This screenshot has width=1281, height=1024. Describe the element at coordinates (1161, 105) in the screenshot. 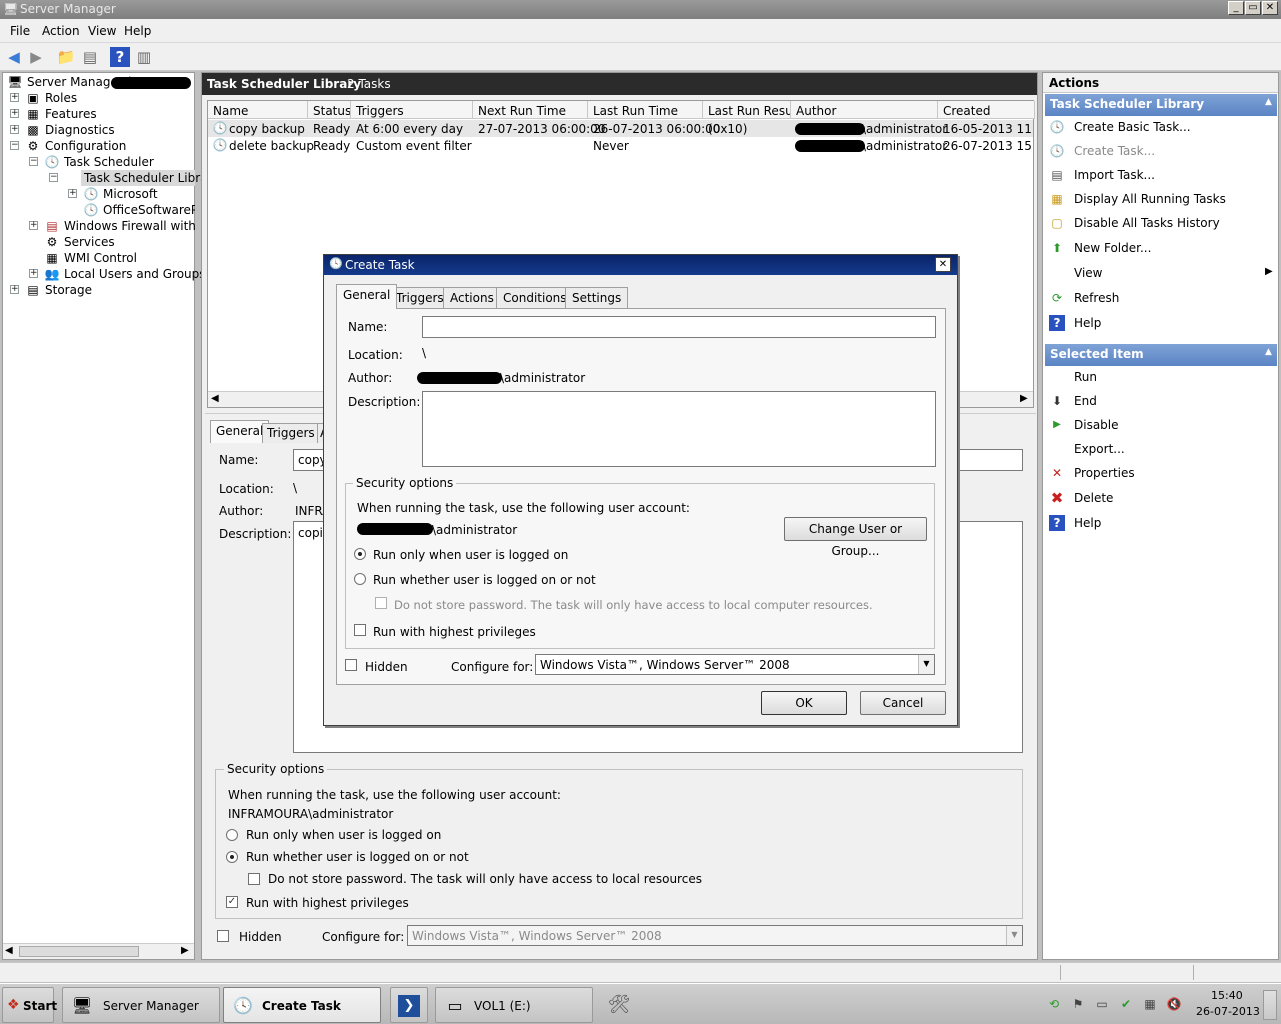

I see `actions-section-library: Task Scheduler Library ▲` at that location.